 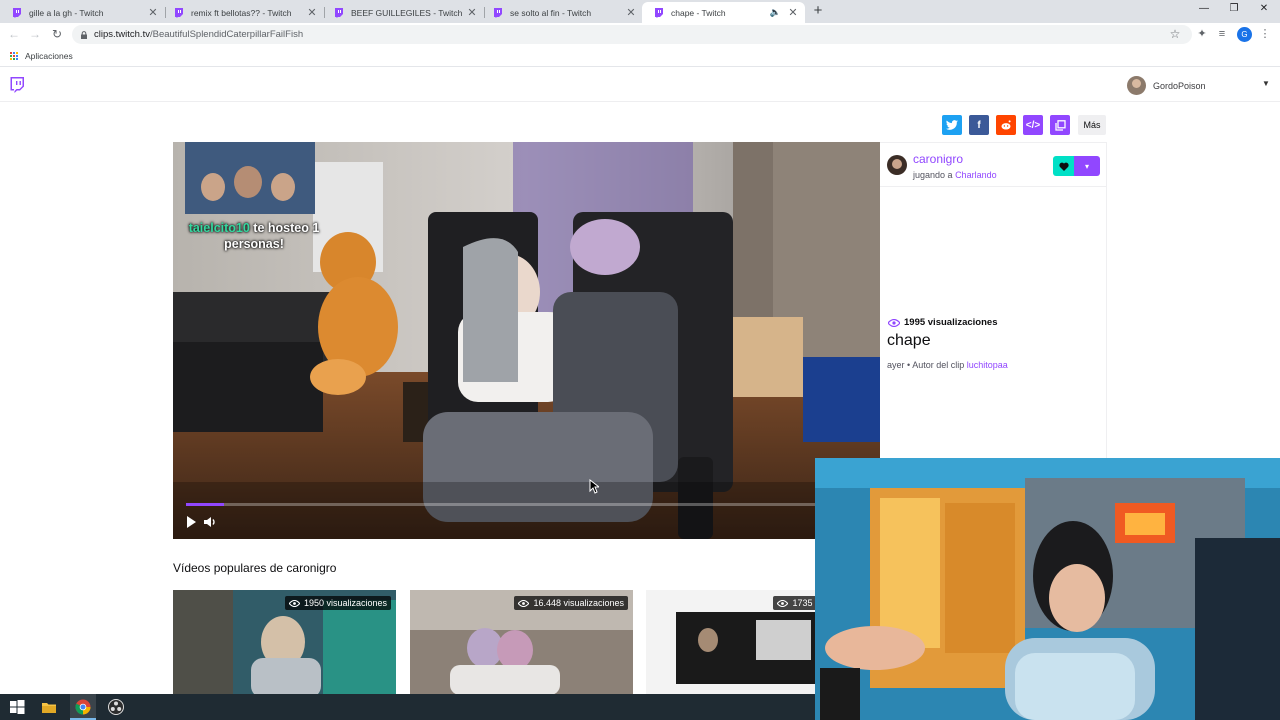 I want to click on view-count-text: 1995 visualizaciones, so click(x=951, y=322).